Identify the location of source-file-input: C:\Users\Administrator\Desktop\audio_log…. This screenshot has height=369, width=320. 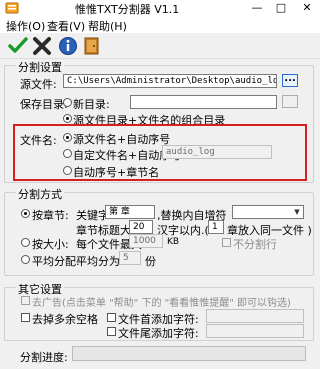
(170, 81).